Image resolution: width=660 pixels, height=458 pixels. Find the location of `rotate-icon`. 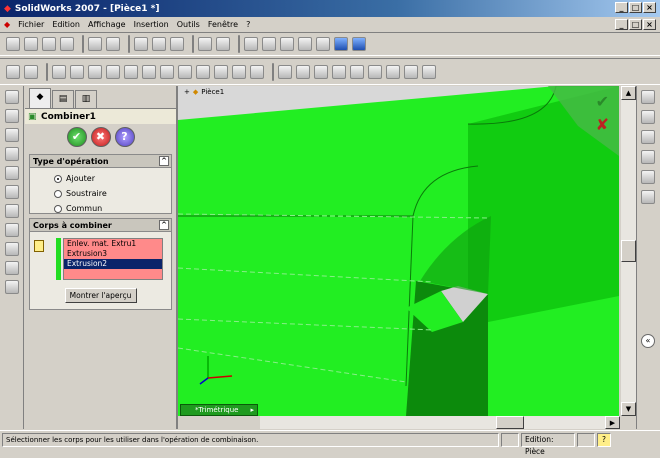

rotate-icon is located at coordinates (305, 44).